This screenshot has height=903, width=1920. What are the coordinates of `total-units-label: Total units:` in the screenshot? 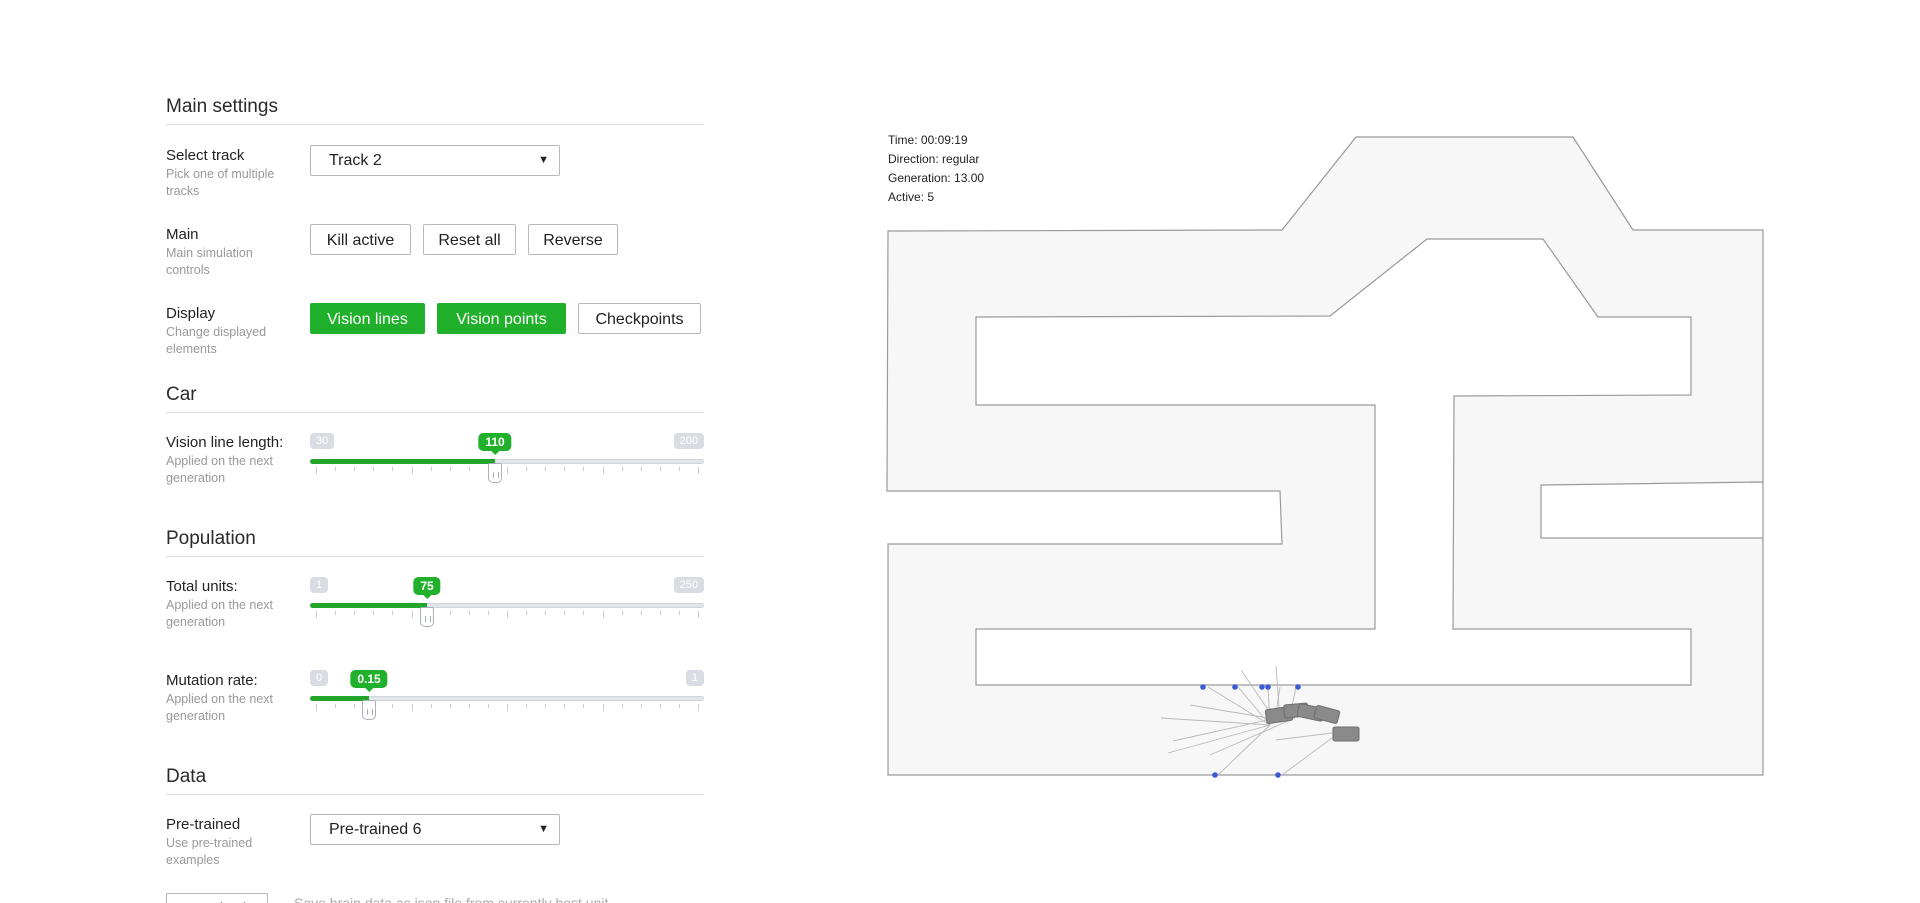 It's located at (202, 586).